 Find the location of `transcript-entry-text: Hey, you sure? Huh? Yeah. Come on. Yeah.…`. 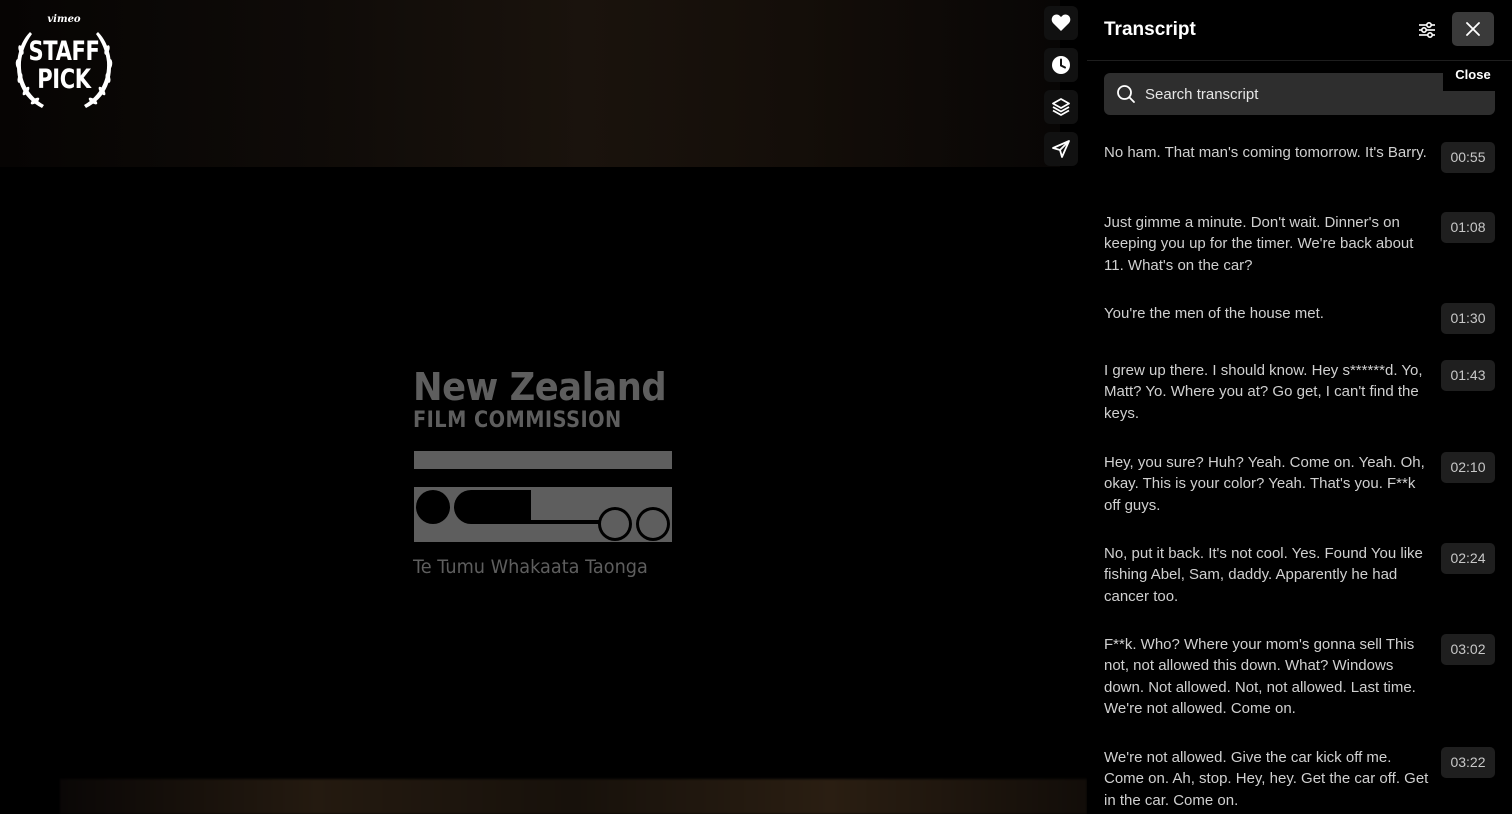

transcript-entry-text: Hey, you sure? Huh? Yeah. Come on. Yeah.… is located at coordinates (1264, 484).